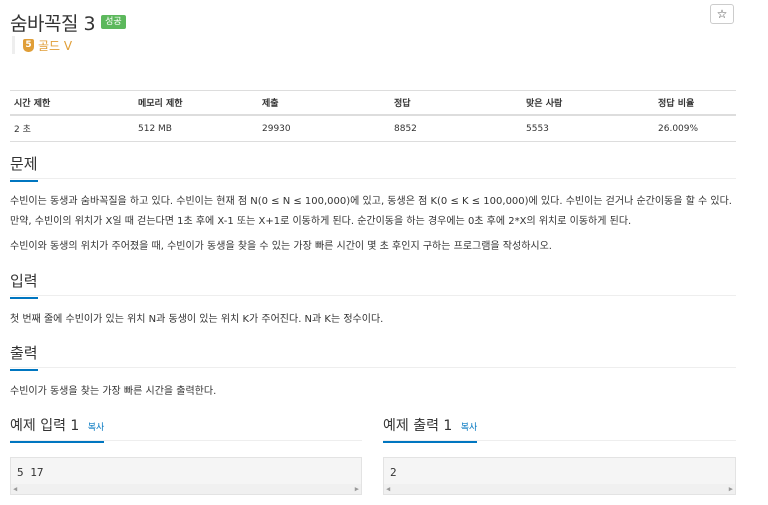 This screenshot has width=768, height=505. Describe the element at coordinates (695, 103) in the screenshot. I see `header-ratio: 정답 비율` at that location.